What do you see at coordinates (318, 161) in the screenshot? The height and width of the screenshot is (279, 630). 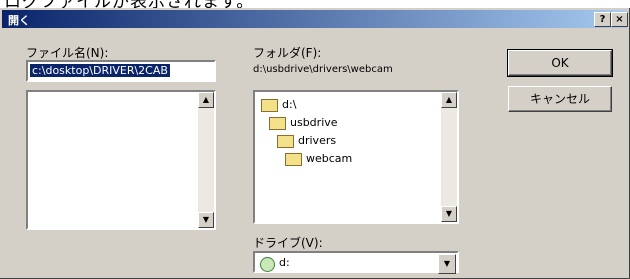 I see `folder-item: webcam` at bounding box center [318, 161].